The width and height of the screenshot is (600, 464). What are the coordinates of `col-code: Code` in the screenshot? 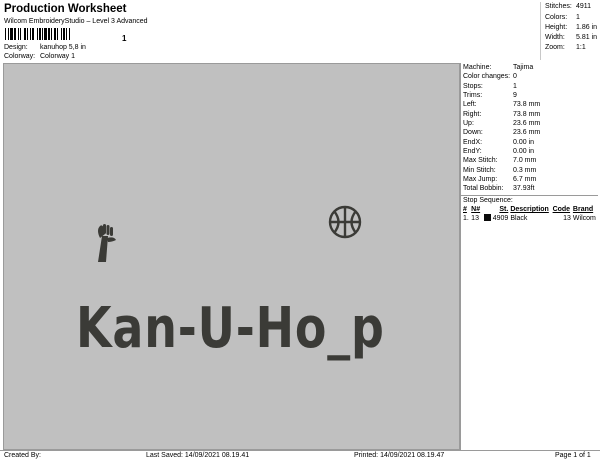 It's located at (561, 209).